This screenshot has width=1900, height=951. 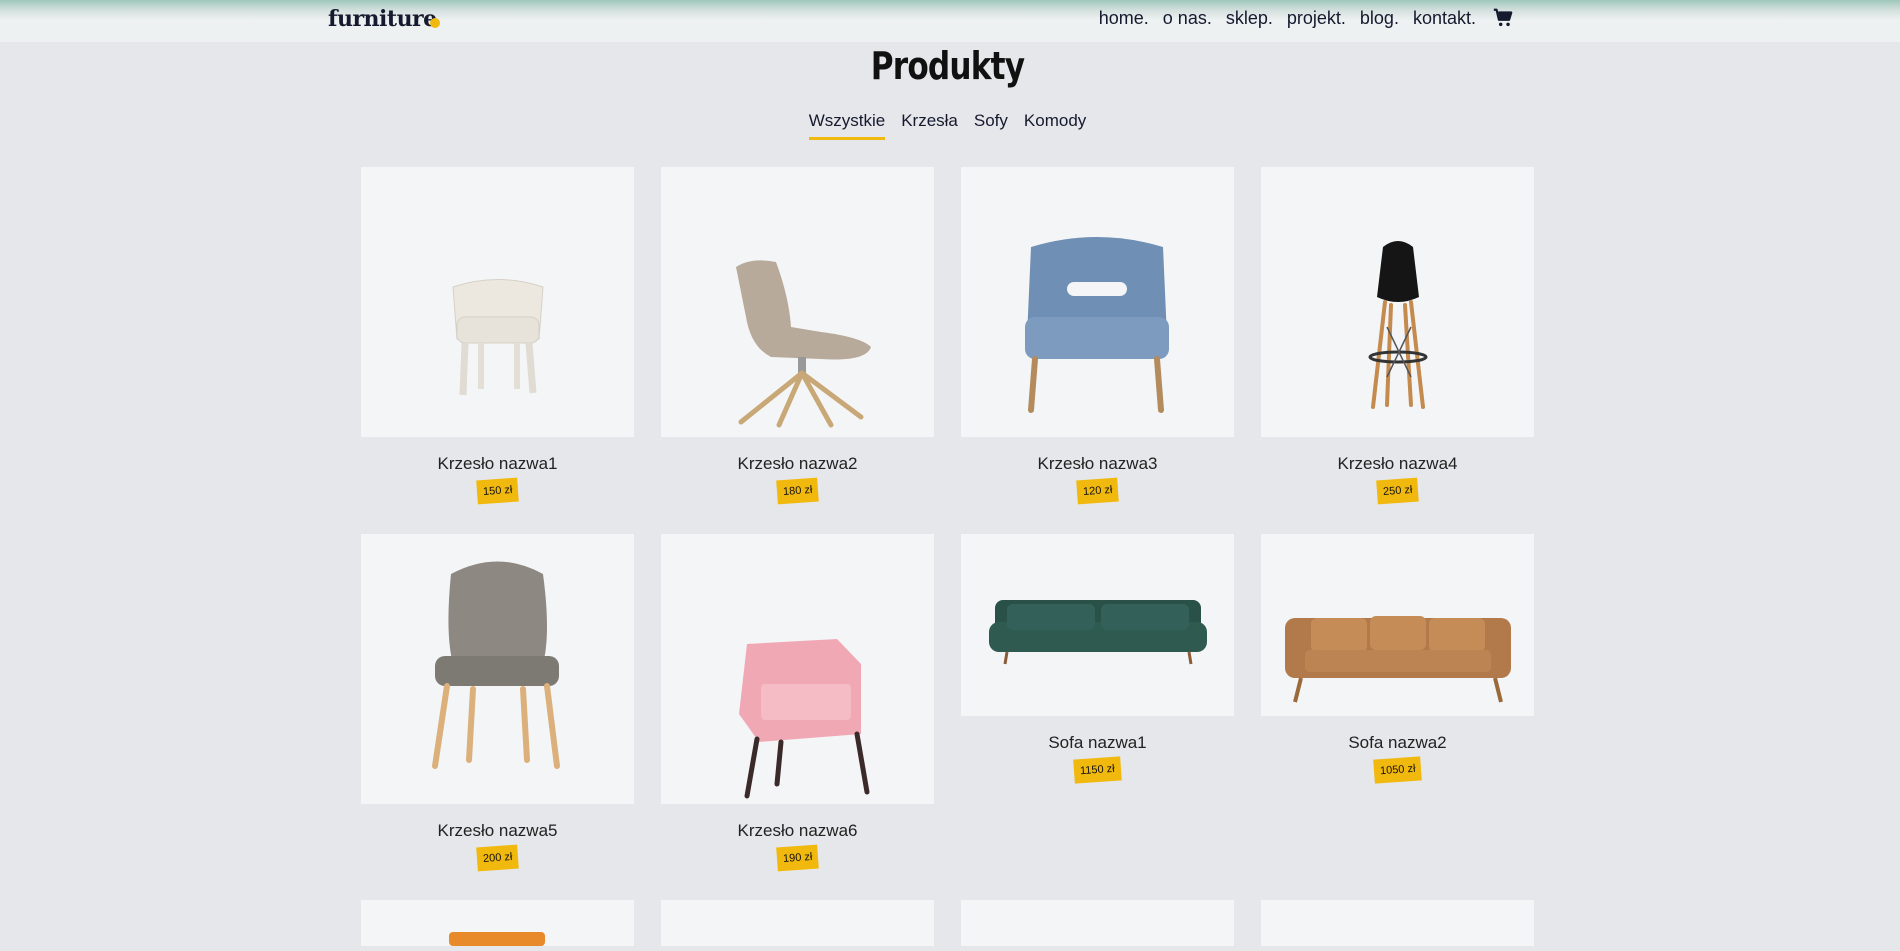 What do you see at coordinates (929, 125) in the screenshot?
I see `tab-chairs: Krzesła` at bounding box center [929, 125].